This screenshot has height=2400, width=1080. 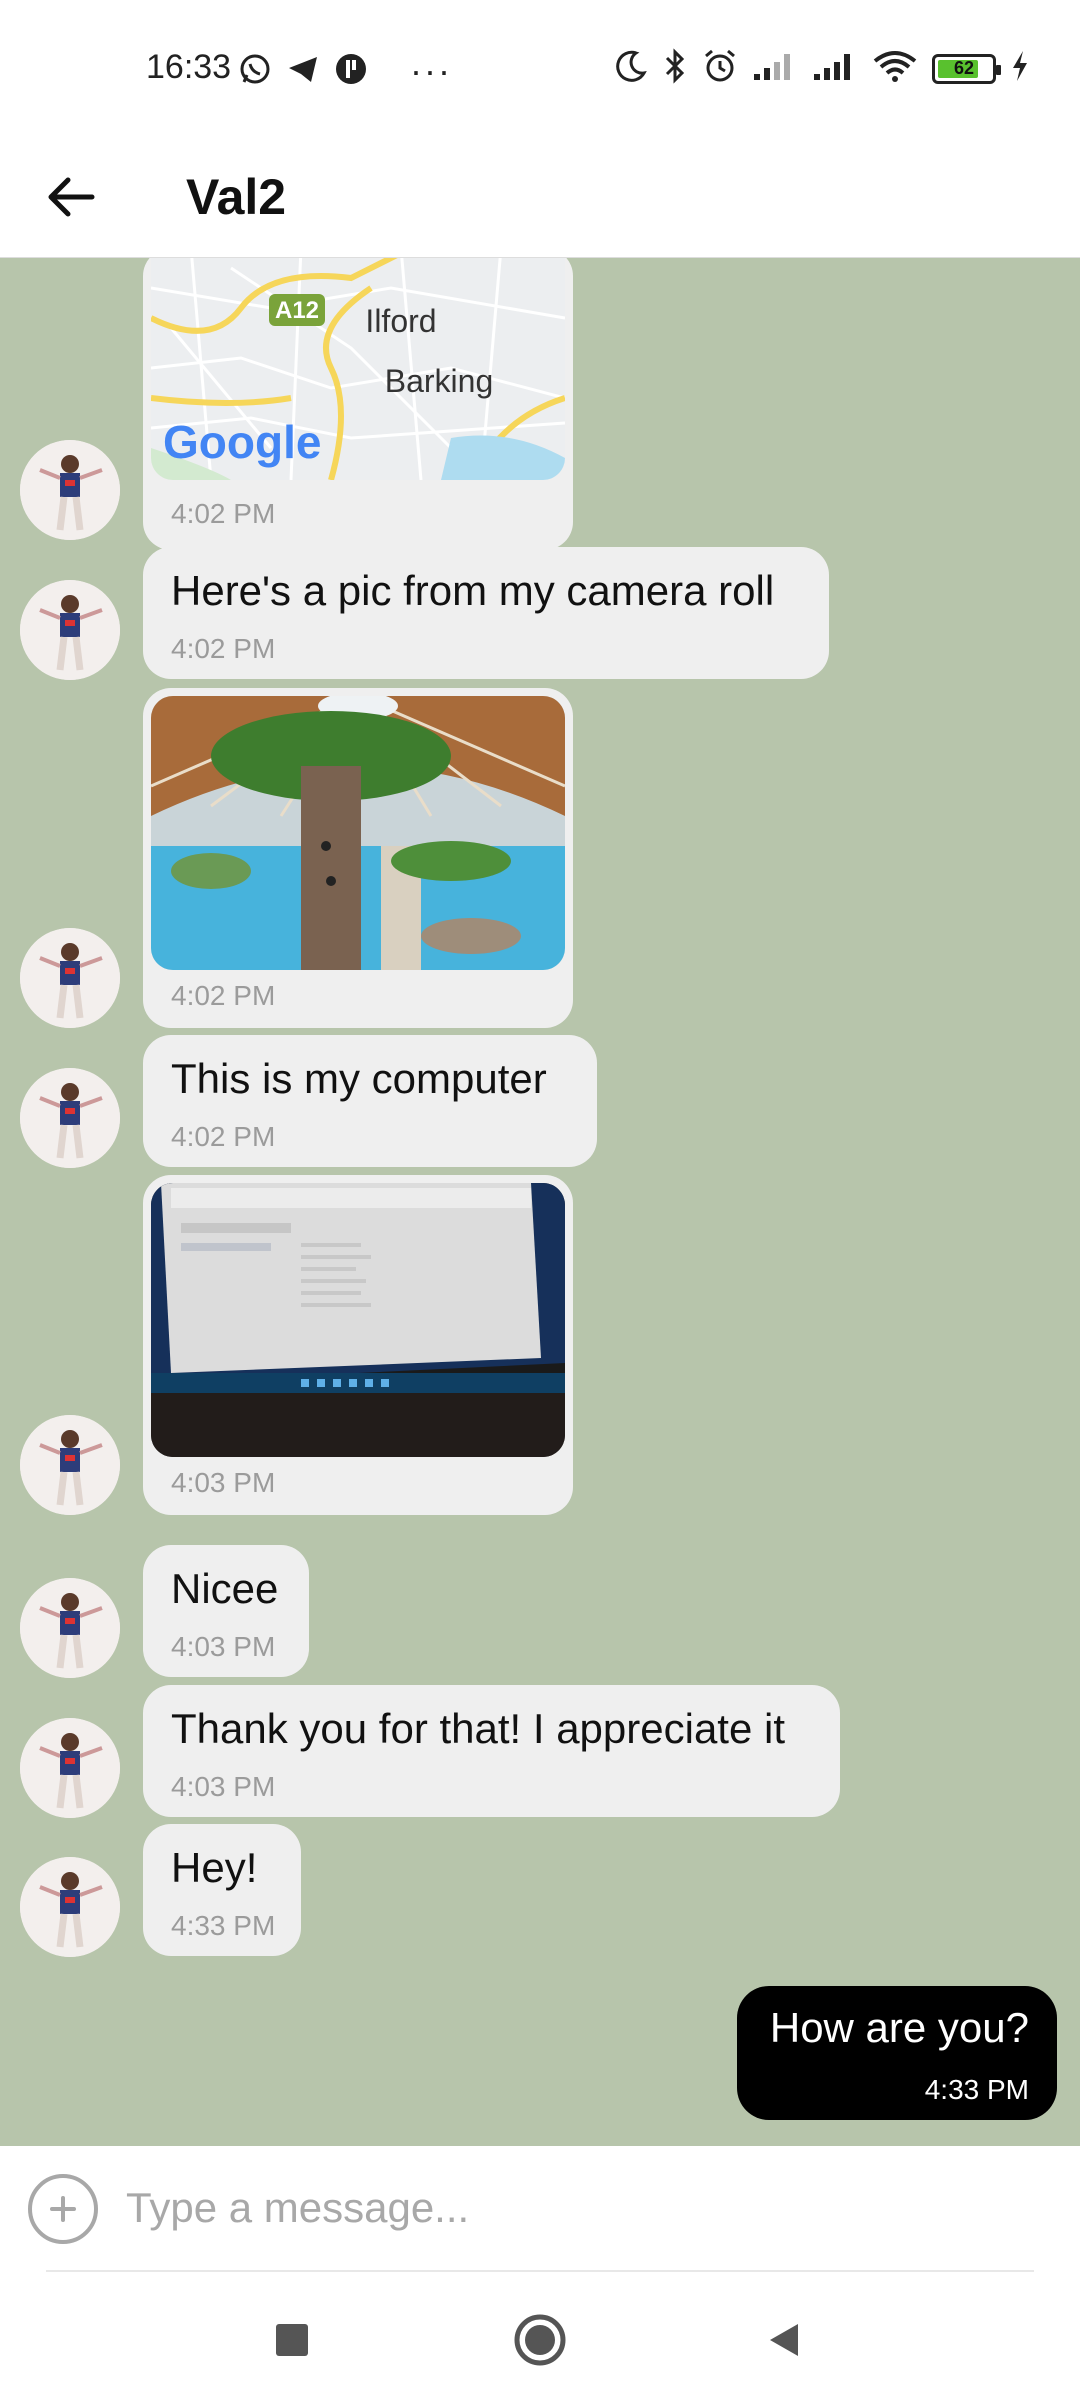 I want to click on home-button, so click(x=540, y=2340).